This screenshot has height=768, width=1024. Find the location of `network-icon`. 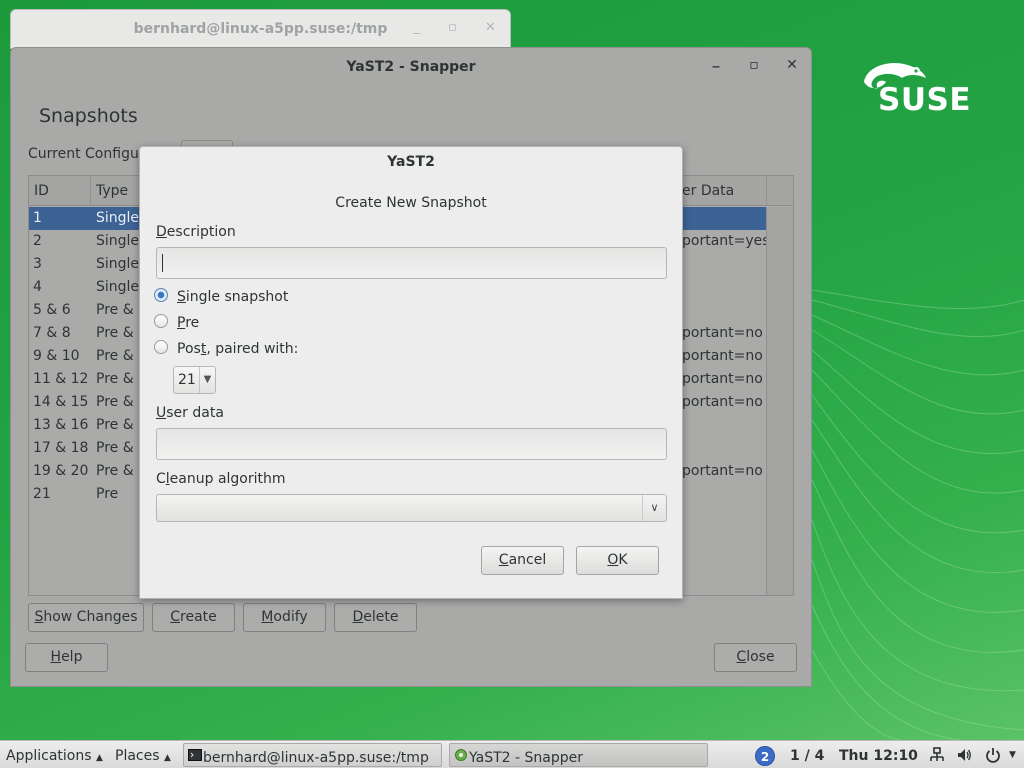

network-icon is located at coordinates (937, 755).